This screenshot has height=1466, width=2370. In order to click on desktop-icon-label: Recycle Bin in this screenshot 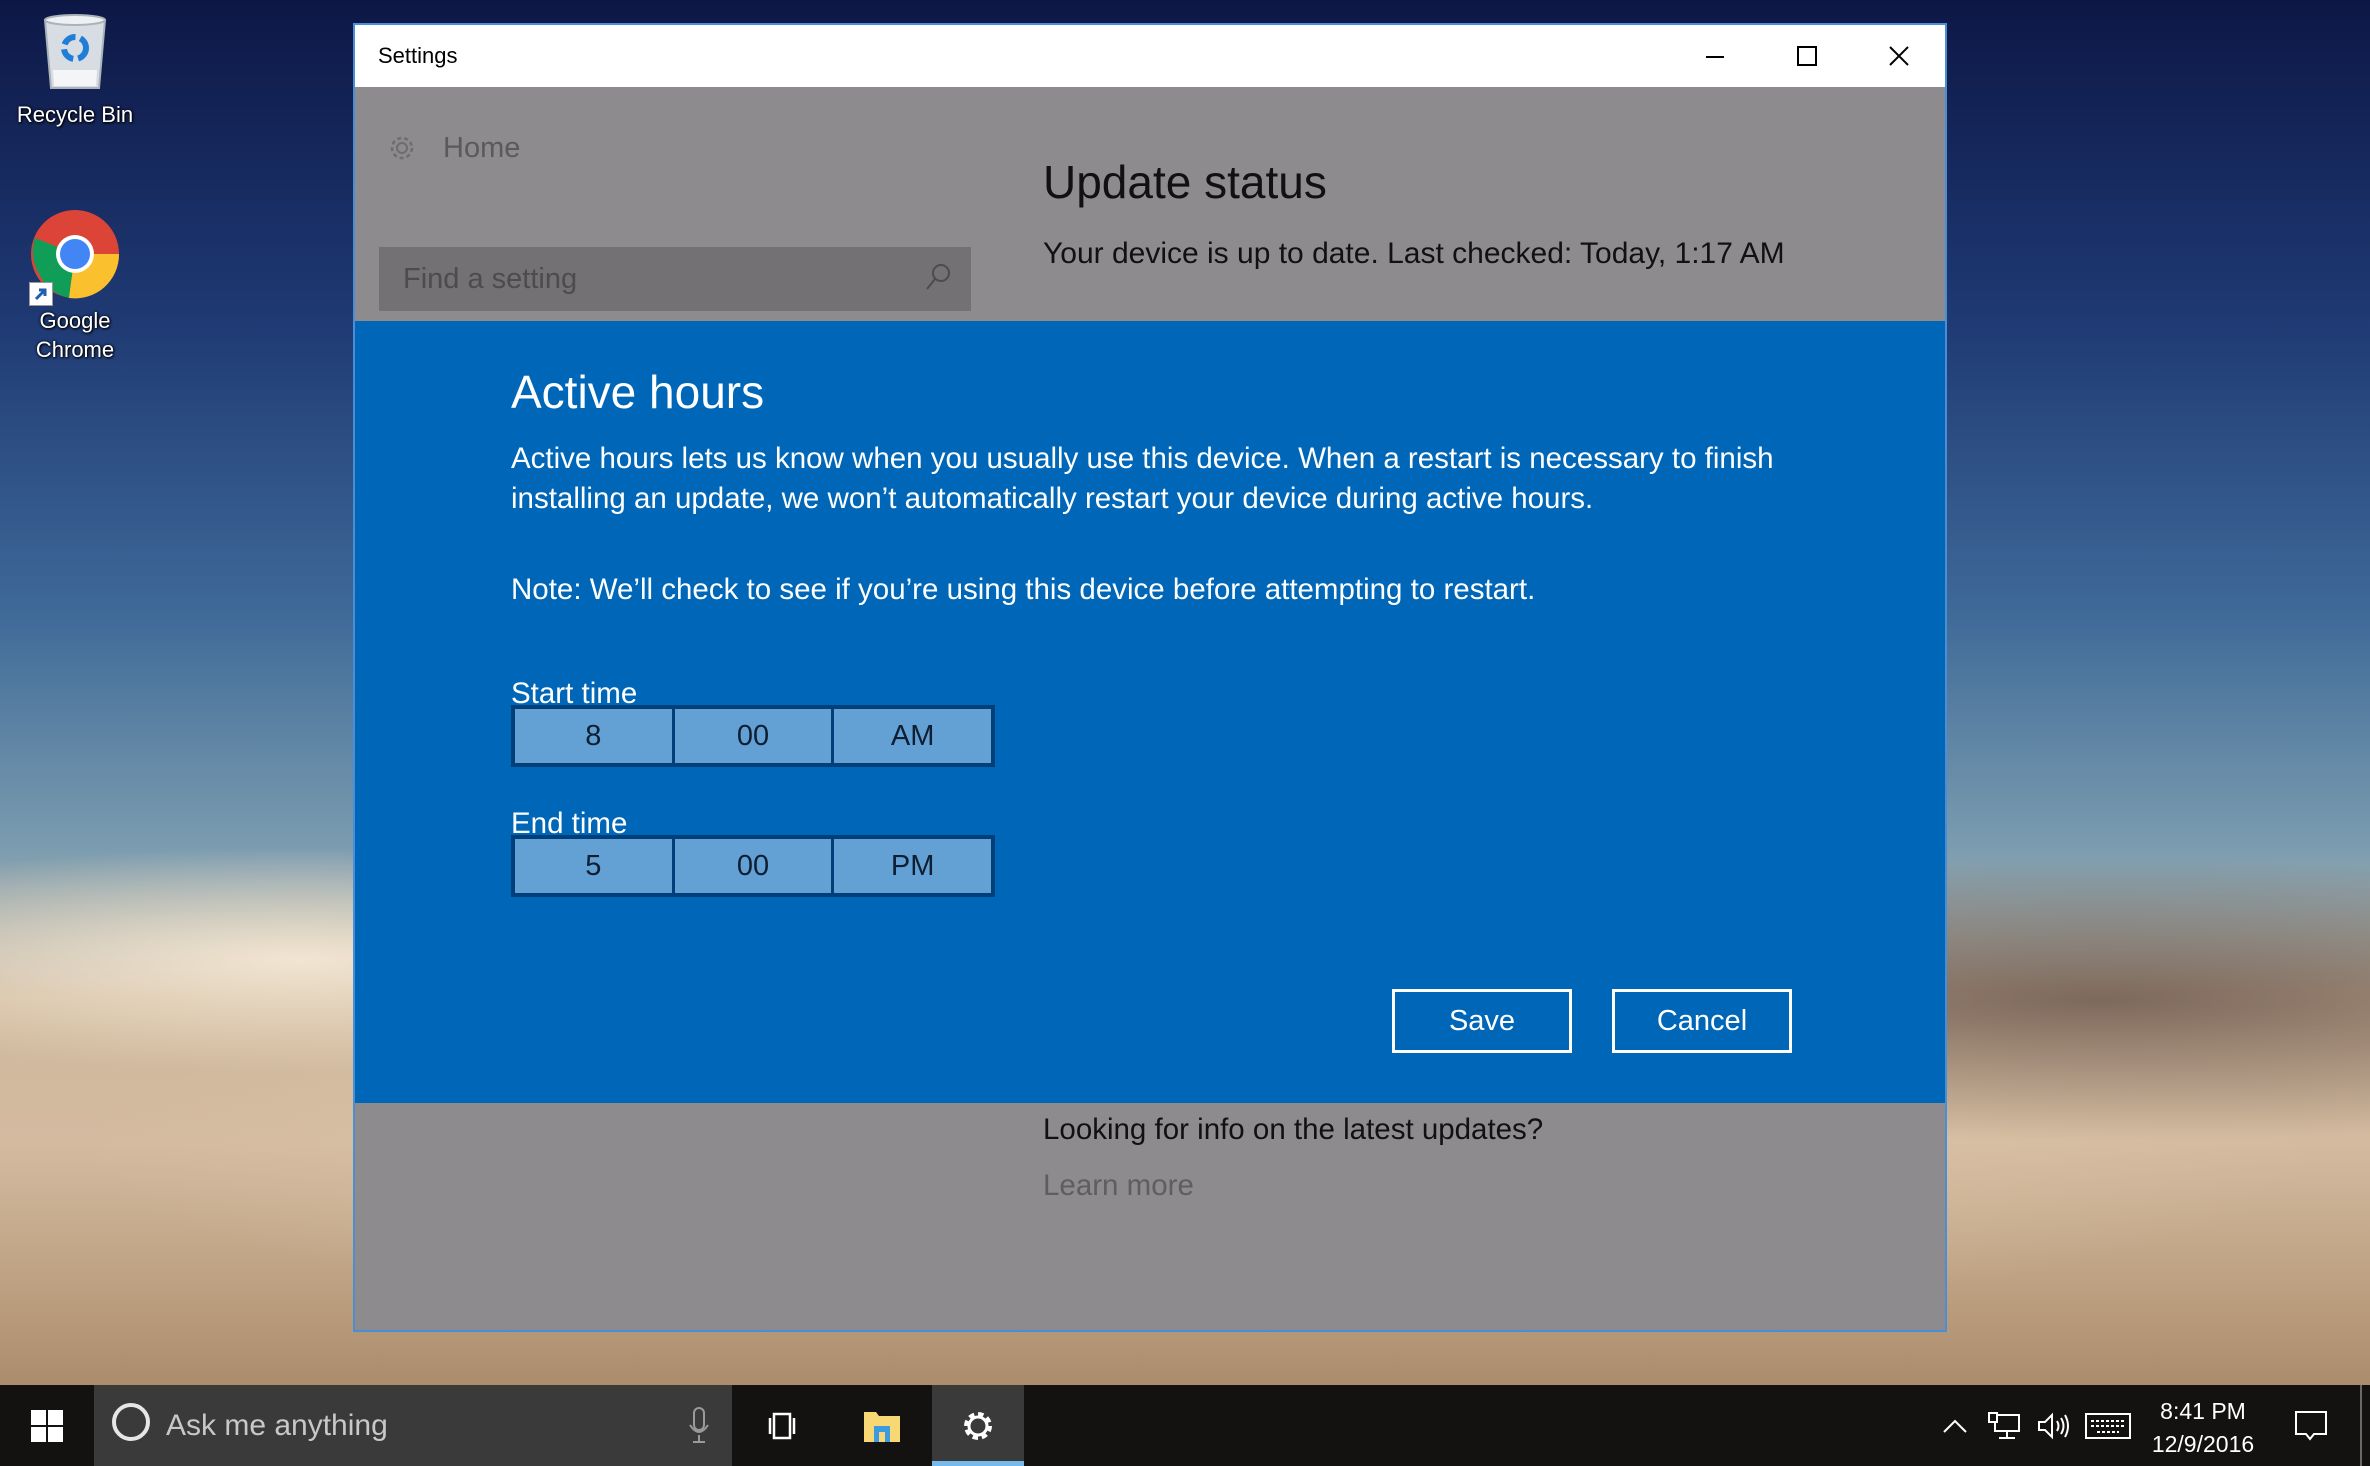, I will do `click(75, 114)`.